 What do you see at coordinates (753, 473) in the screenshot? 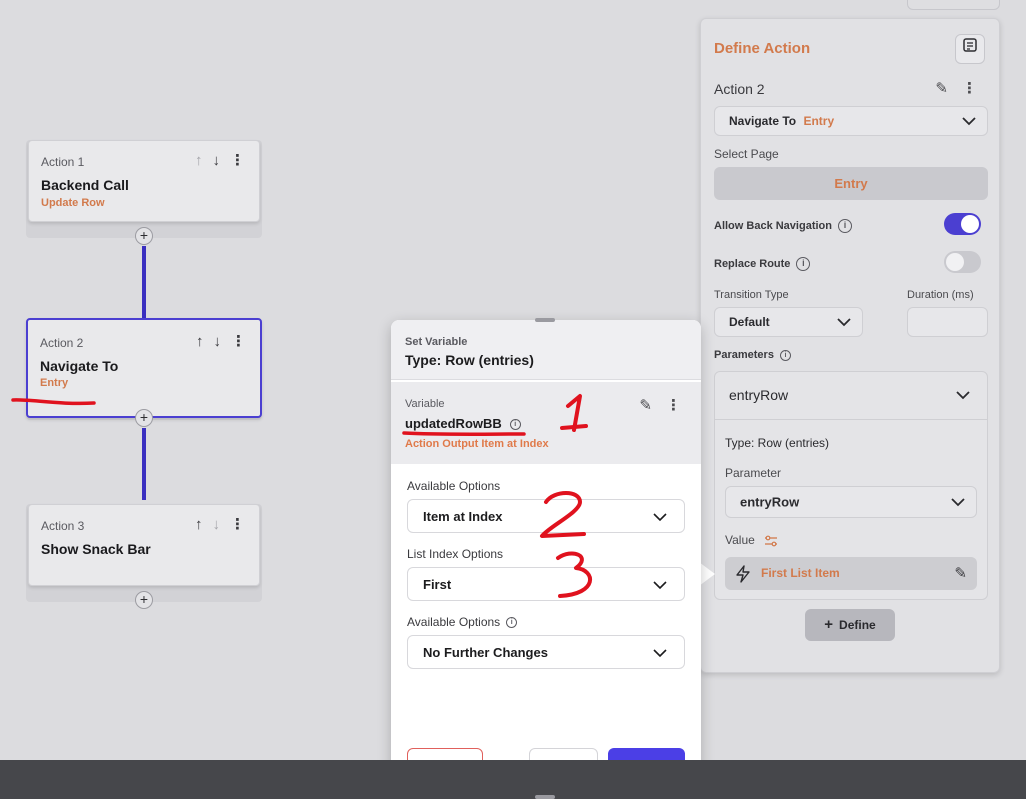
I see `parameter-label: Parameter` at bounding box center [753, 473].